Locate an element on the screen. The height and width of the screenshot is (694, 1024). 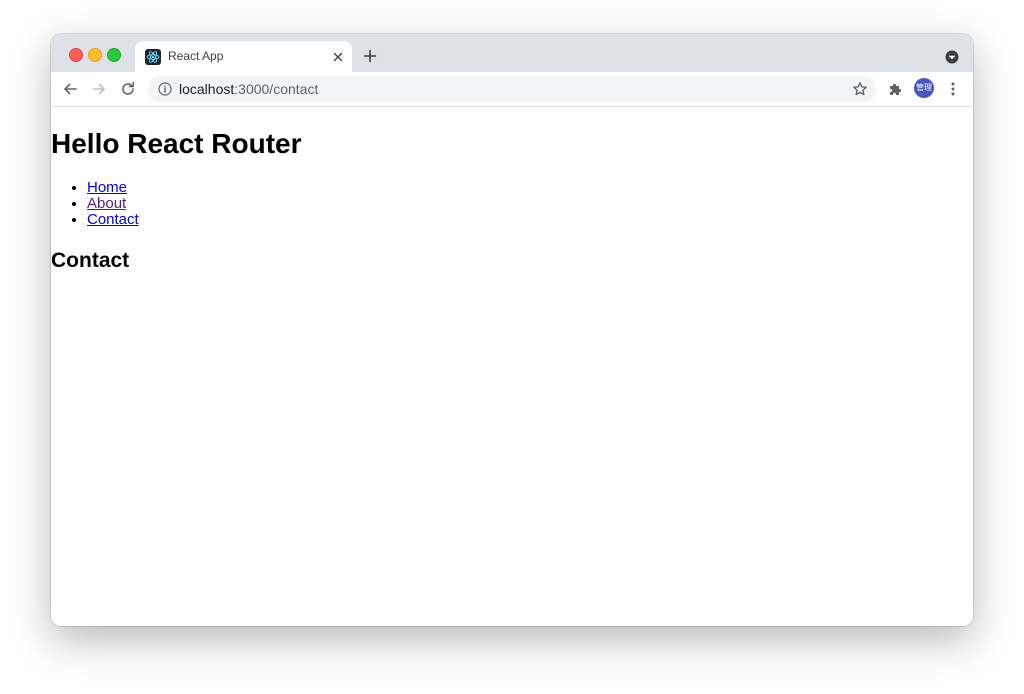
list-item: Home is located at coordinates (113, 188).